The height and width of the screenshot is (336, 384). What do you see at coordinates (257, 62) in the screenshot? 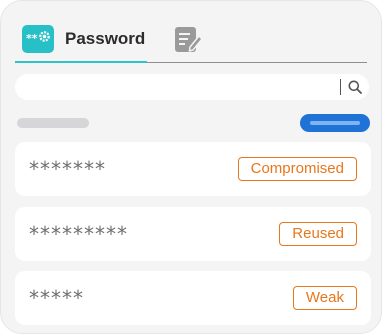
I see `tab-divider` at bounding box center [257, 62].